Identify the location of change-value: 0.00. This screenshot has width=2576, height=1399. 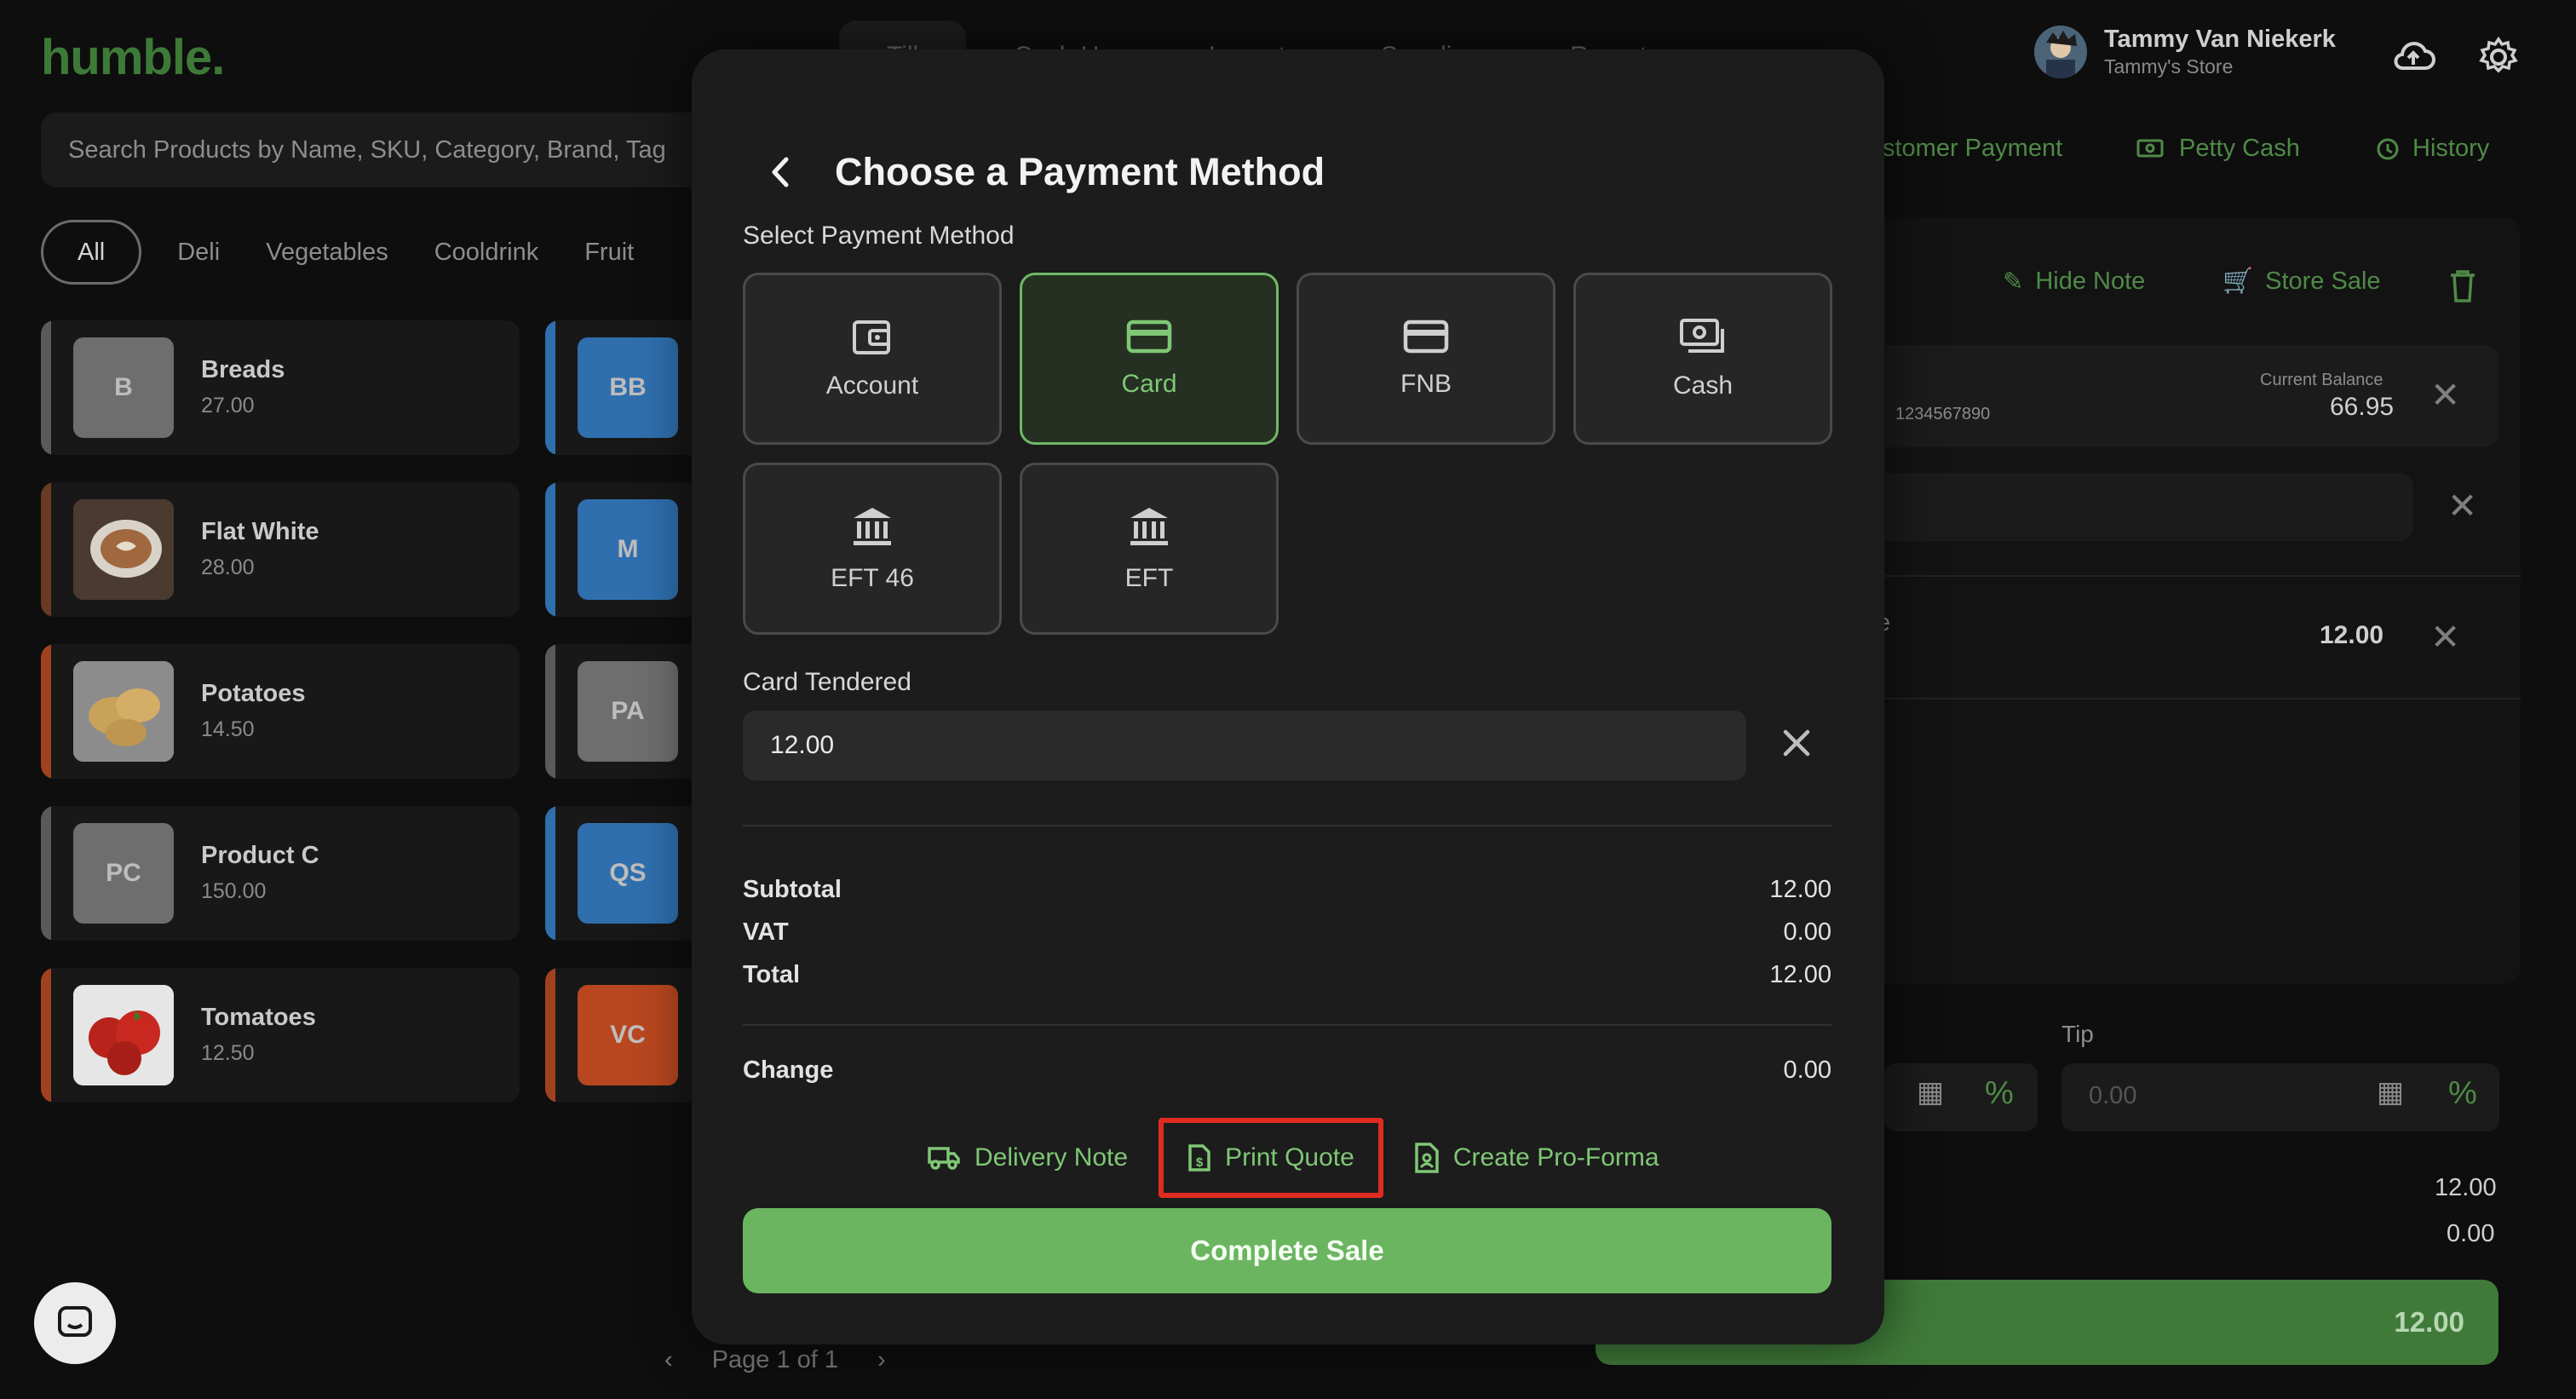
(1807, 1070).